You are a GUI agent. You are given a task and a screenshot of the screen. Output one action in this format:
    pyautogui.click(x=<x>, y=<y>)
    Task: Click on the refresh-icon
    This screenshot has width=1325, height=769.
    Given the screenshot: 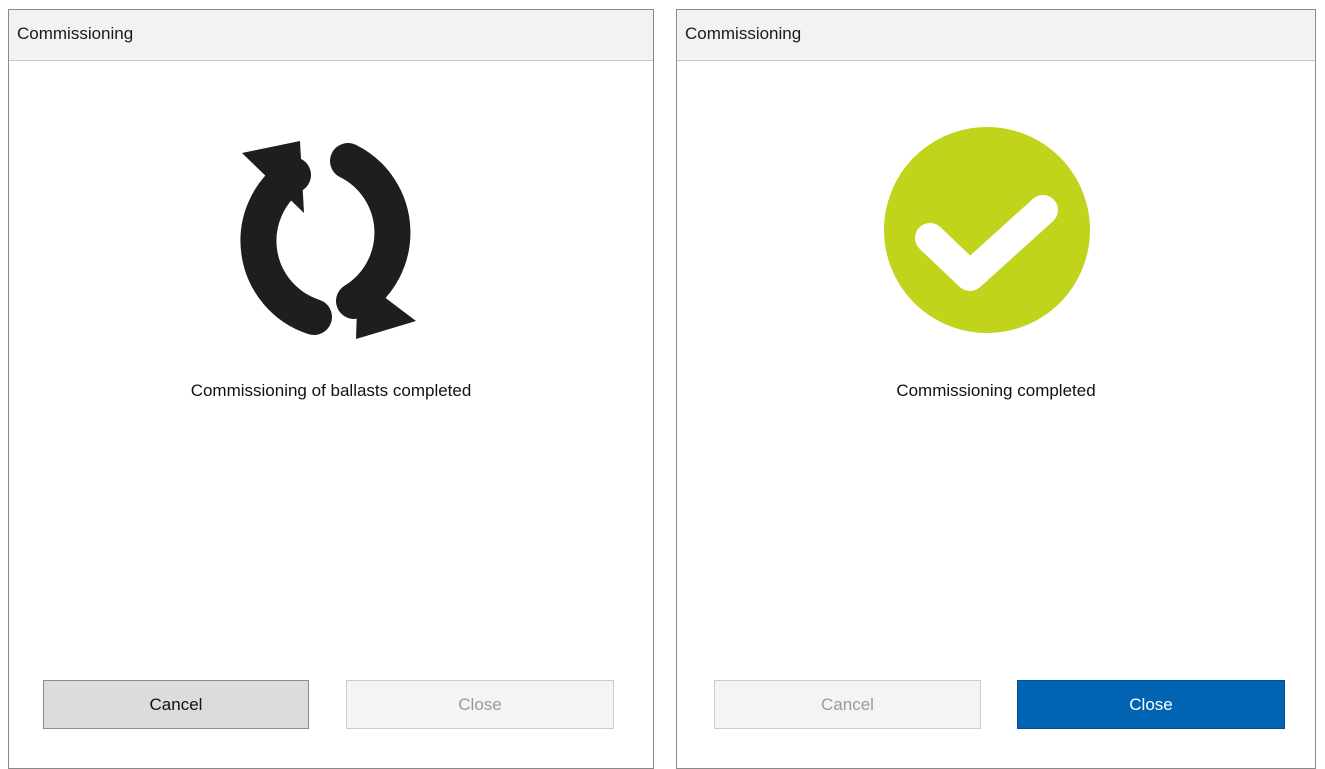 What is the action you would take?
    pyautogui.click(x=328, y=240)
    